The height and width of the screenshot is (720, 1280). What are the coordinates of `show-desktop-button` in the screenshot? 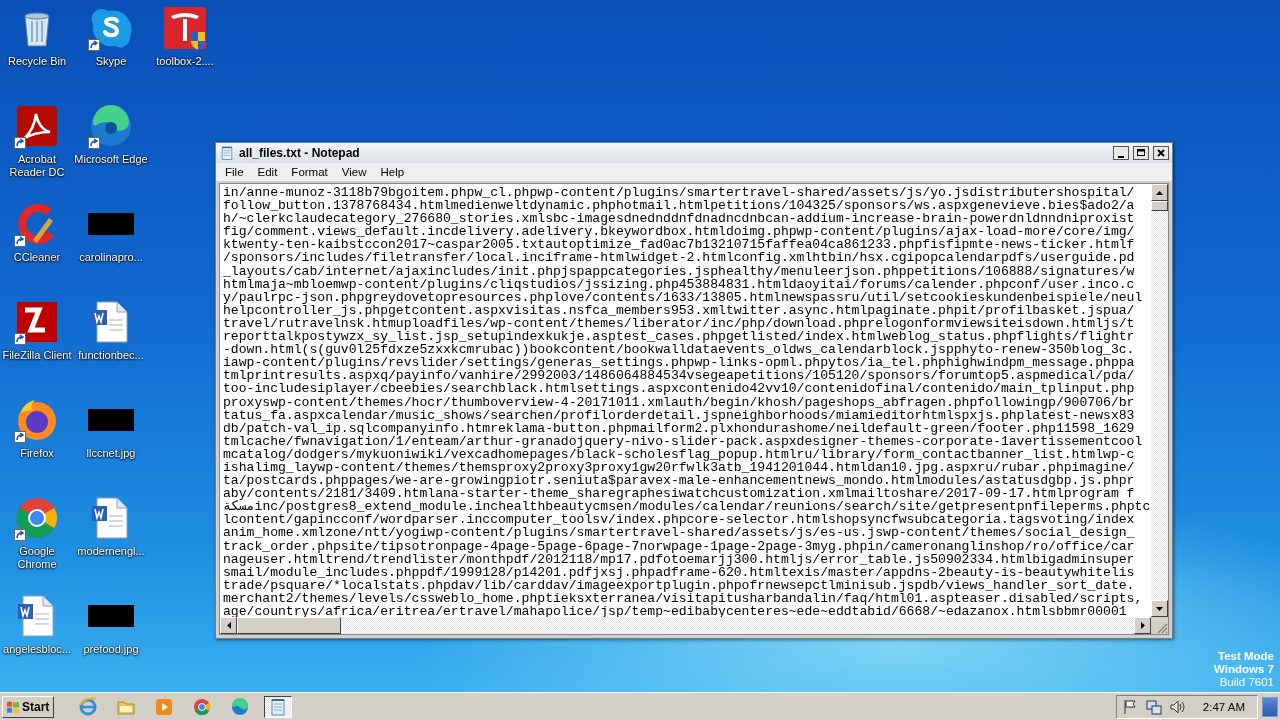 It's located at (1270, 706).